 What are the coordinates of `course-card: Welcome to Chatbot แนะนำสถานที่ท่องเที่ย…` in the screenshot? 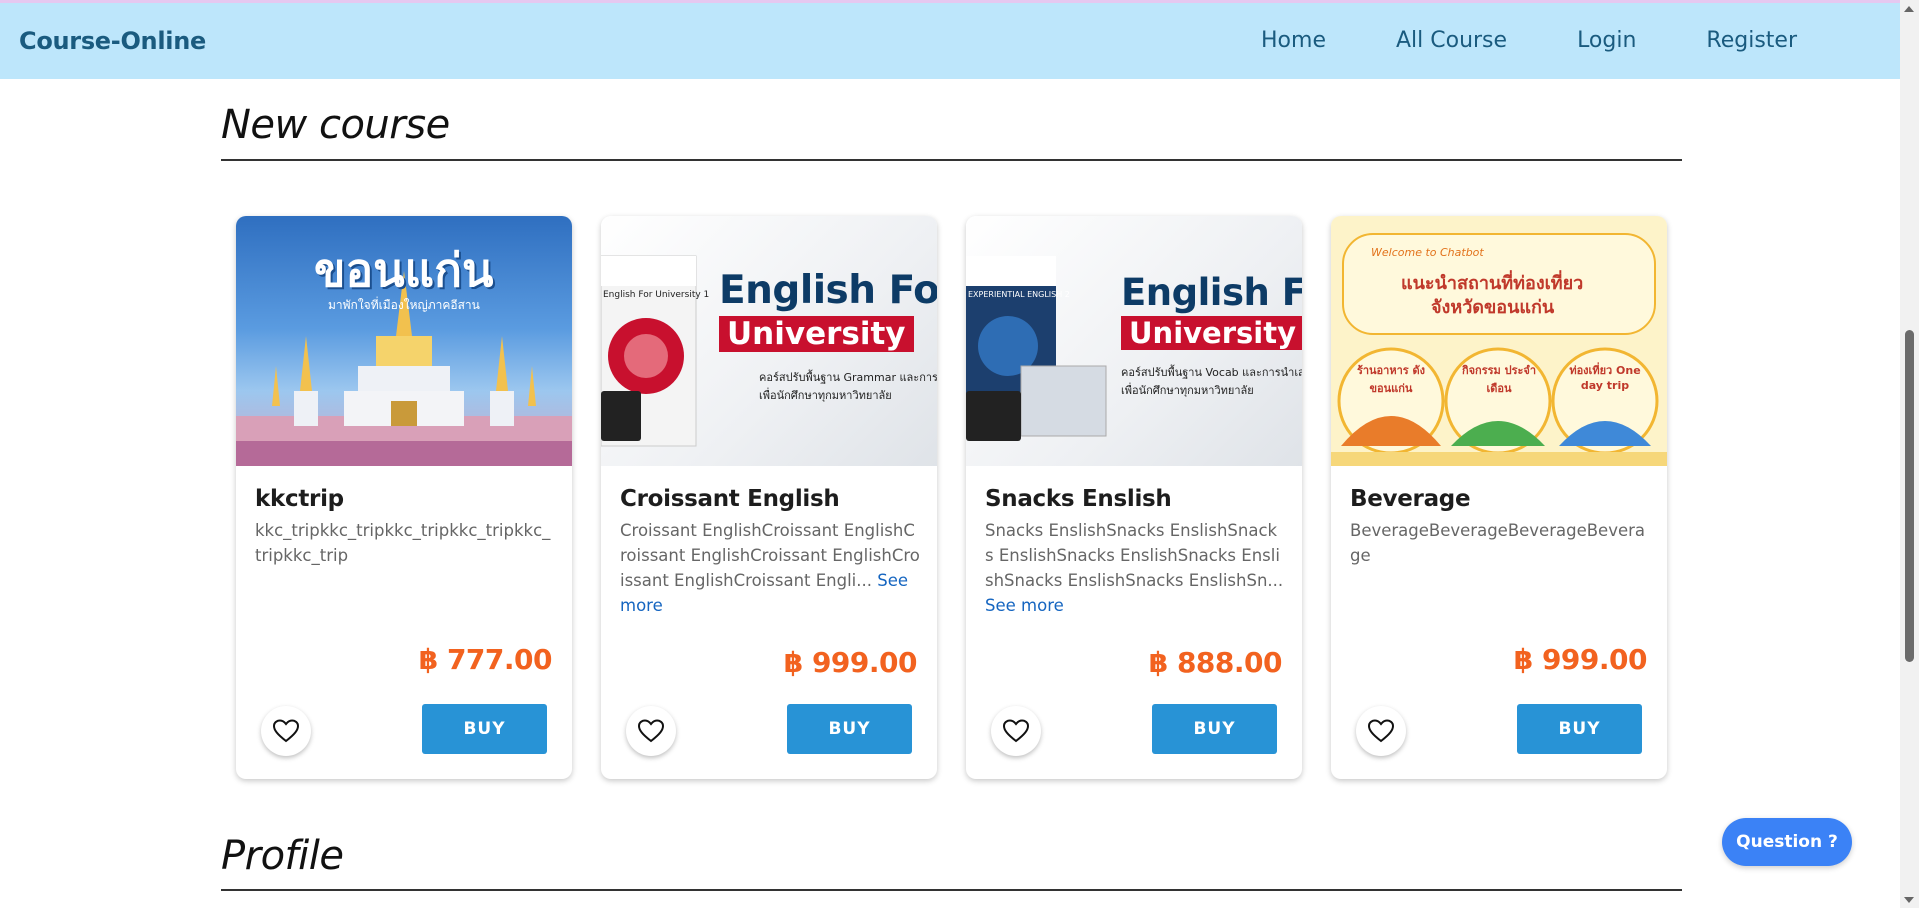 It's located at (1499, 497).